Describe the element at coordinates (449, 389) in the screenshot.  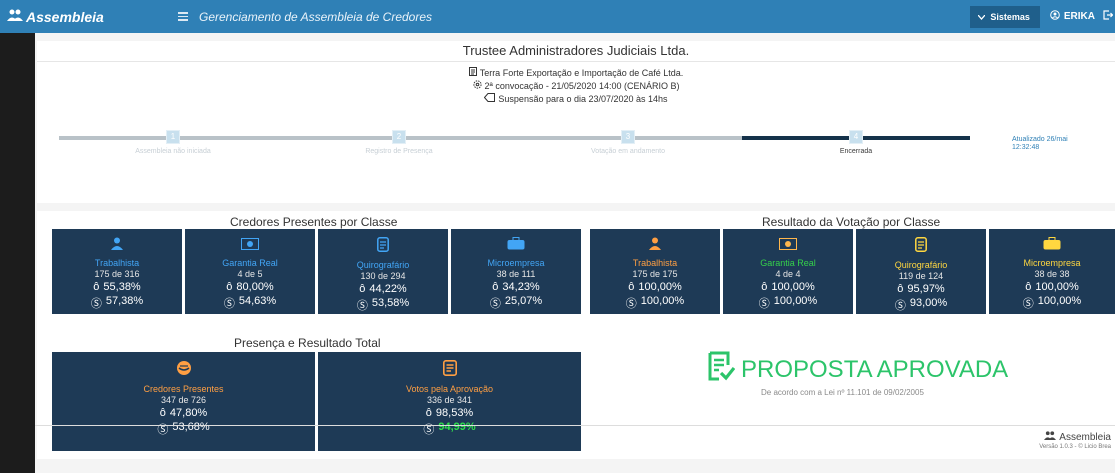
I see `tile-name: Votos pela Aprovação` at that location.